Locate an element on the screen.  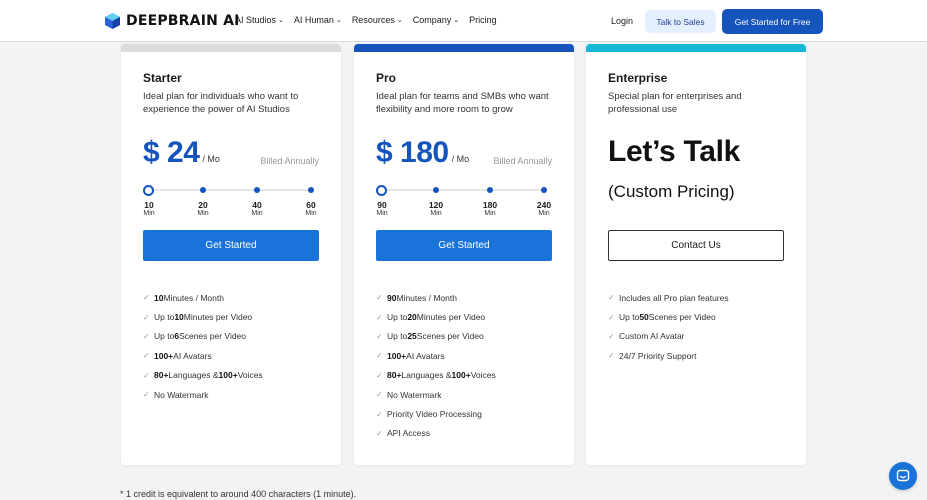
price-amount: $ 180 is located at coordinates (412, 152).